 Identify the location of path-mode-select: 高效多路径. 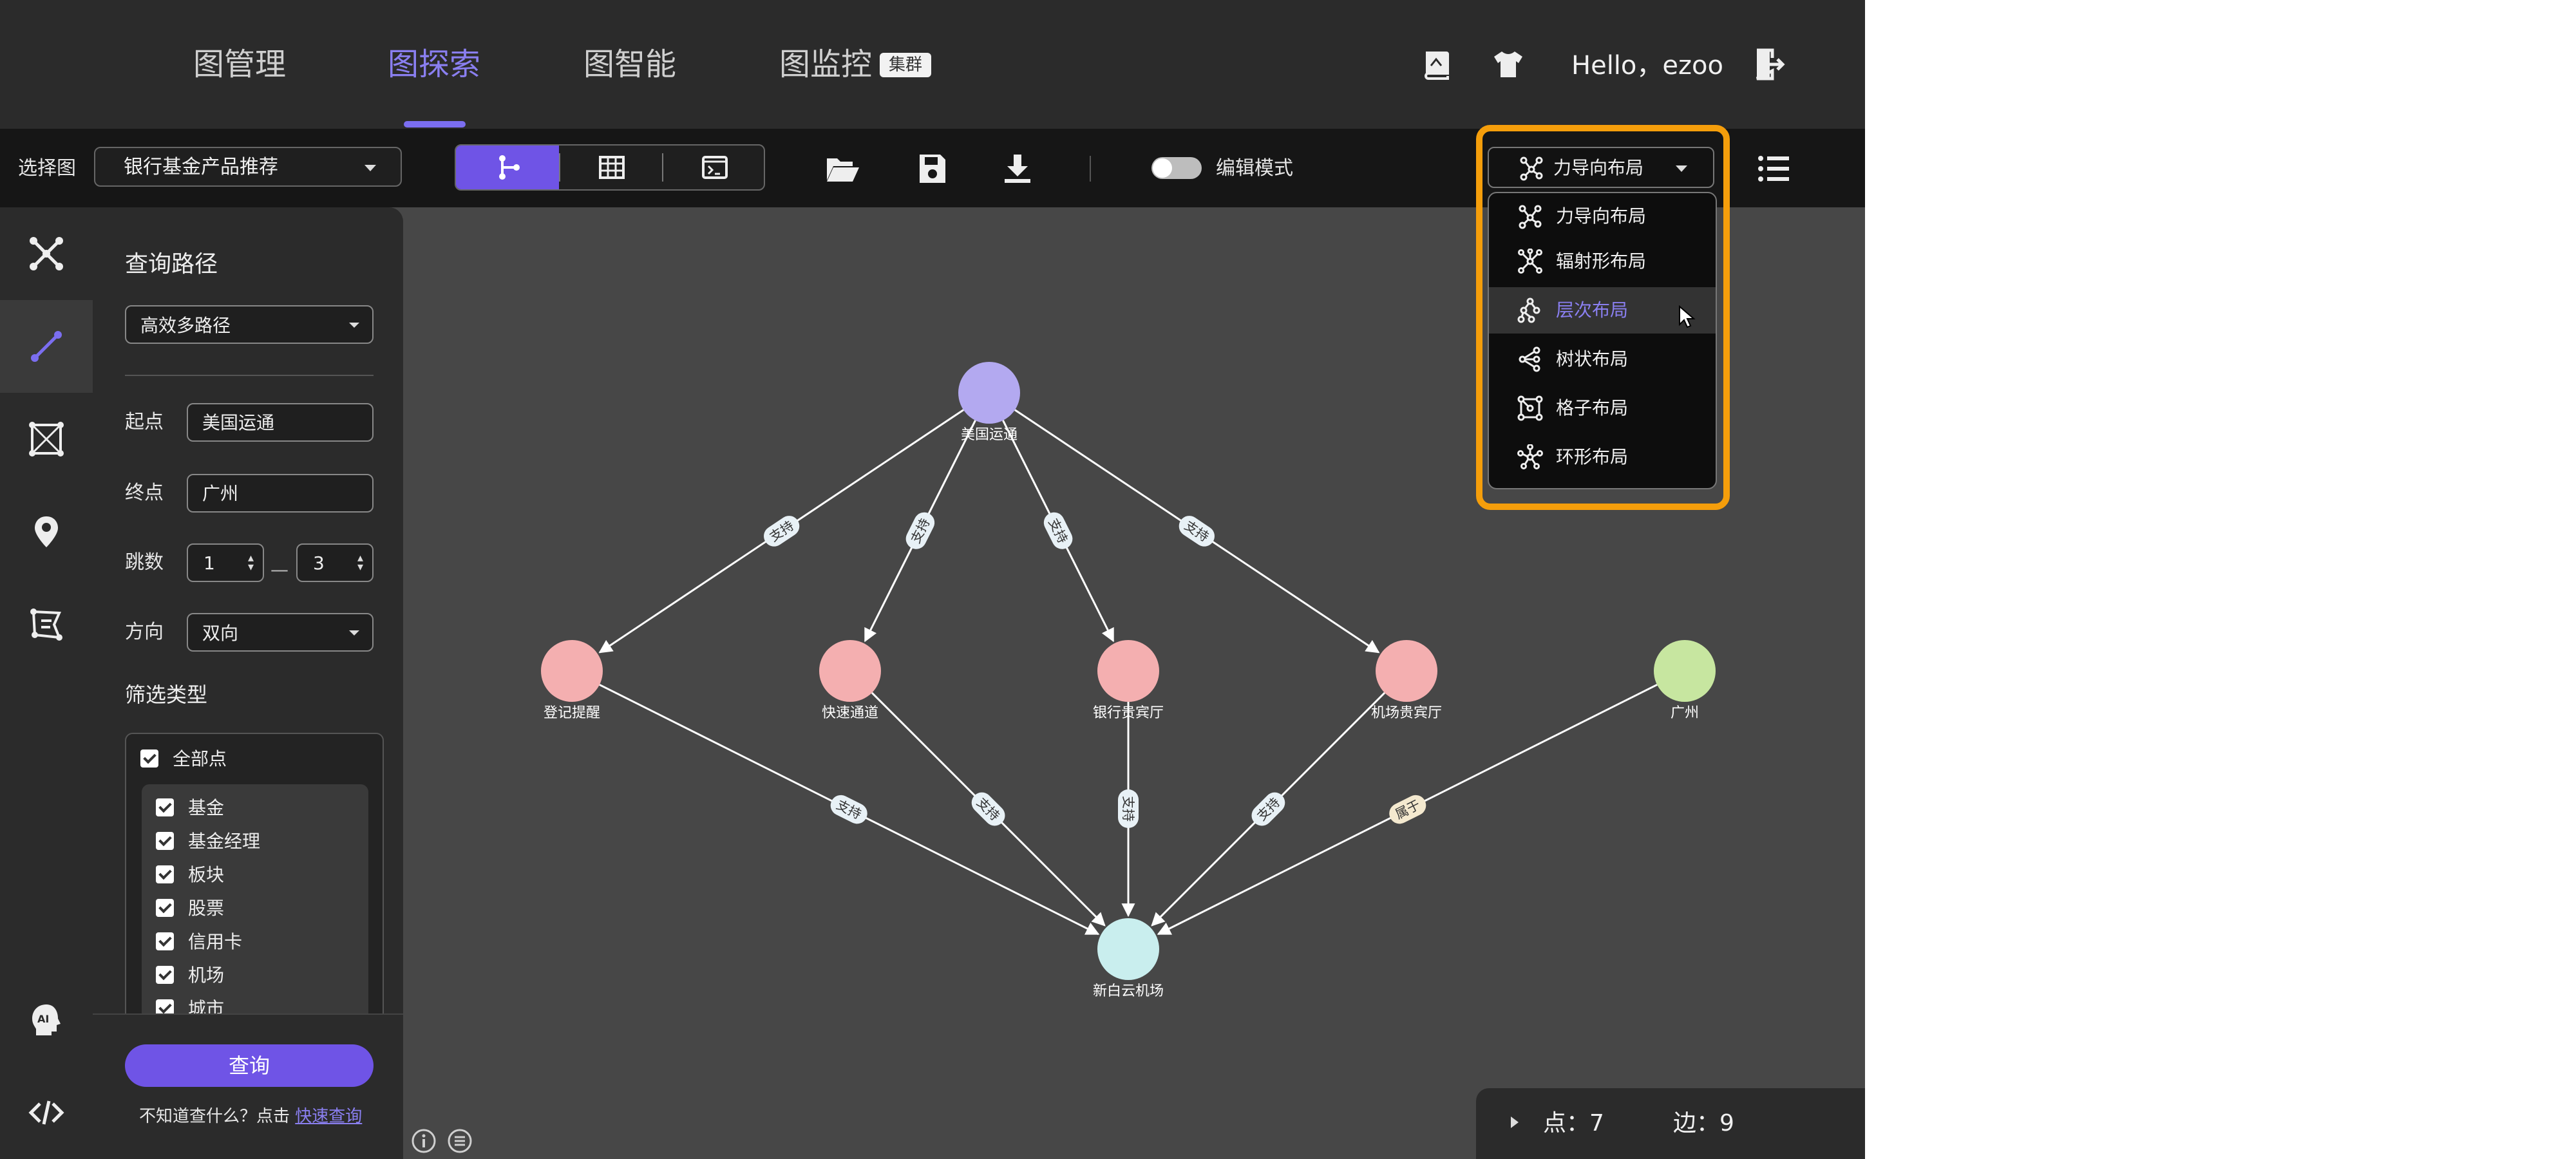
(249, 324).